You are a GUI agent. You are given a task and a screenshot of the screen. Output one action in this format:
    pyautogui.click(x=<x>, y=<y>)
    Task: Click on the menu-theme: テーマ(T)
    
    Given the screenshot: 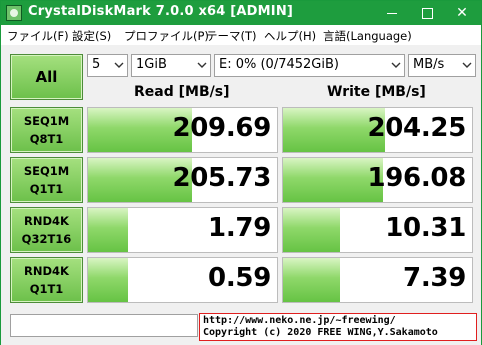 What is the action you would take?
    pyautogui.click(x=231, y=36)
    